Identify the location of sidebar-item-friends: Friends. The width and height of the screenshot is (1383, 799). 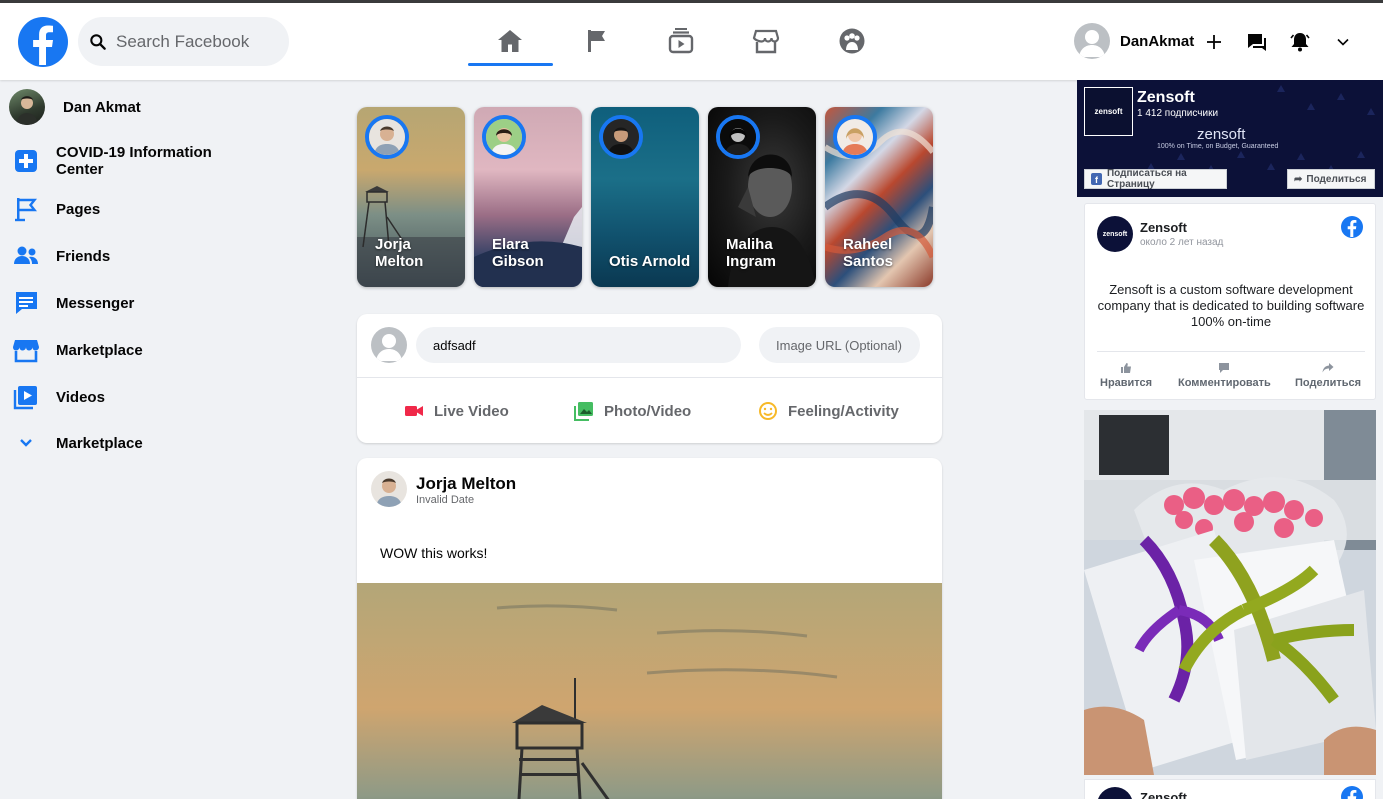
(127, 256).